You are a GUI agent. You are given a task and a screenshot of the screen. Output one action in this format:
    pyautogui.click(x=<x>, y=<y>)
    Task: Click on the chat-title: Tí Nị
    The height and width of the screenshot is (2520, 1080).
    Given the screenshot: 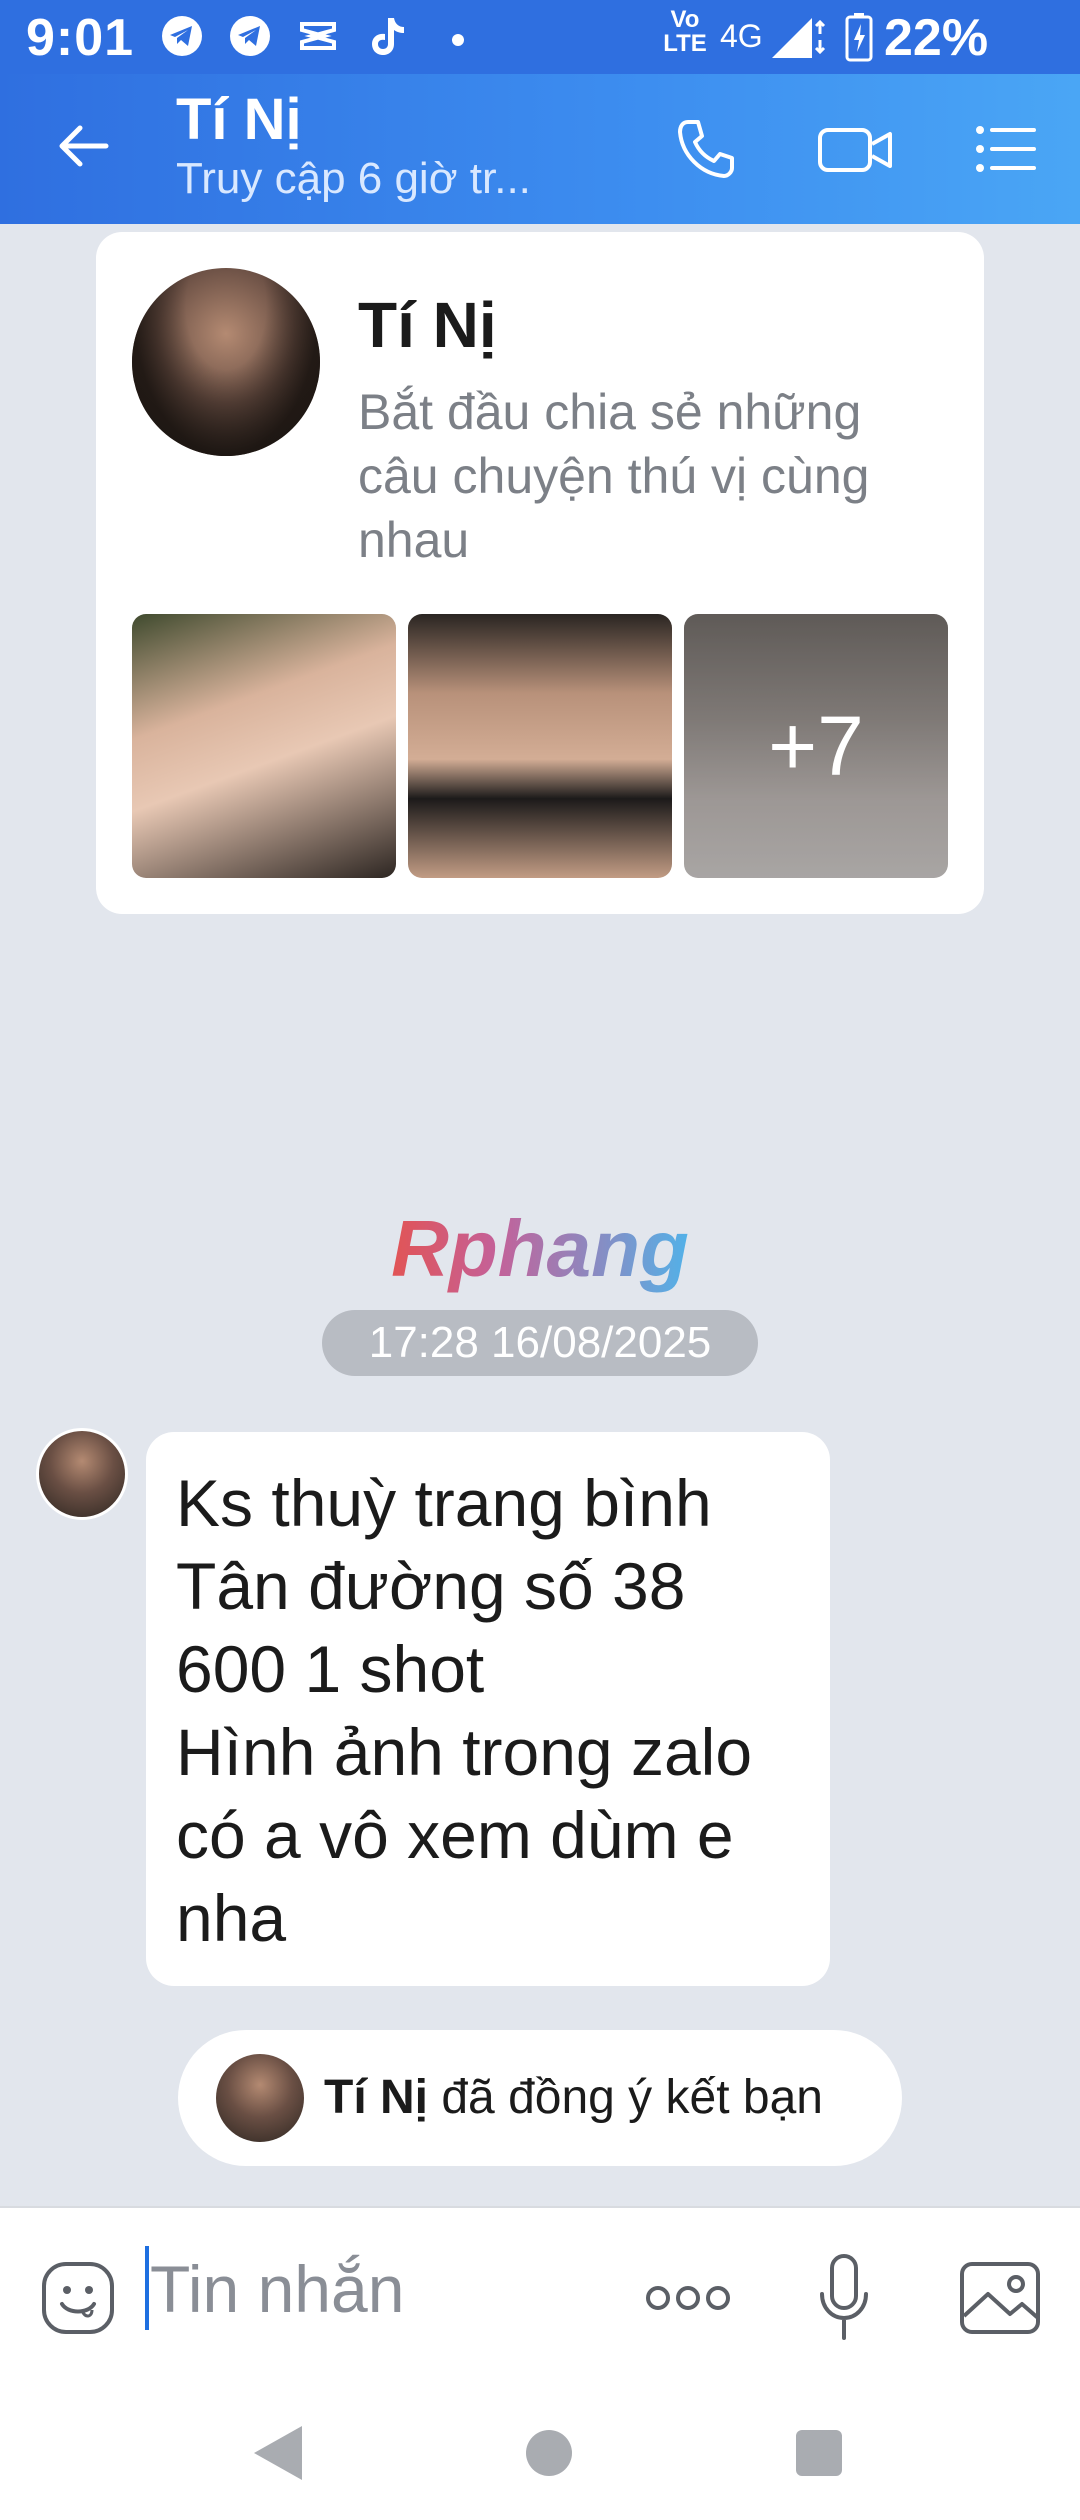 What is the action you would take?
    pyautogui.click(x=239, y=119)
    